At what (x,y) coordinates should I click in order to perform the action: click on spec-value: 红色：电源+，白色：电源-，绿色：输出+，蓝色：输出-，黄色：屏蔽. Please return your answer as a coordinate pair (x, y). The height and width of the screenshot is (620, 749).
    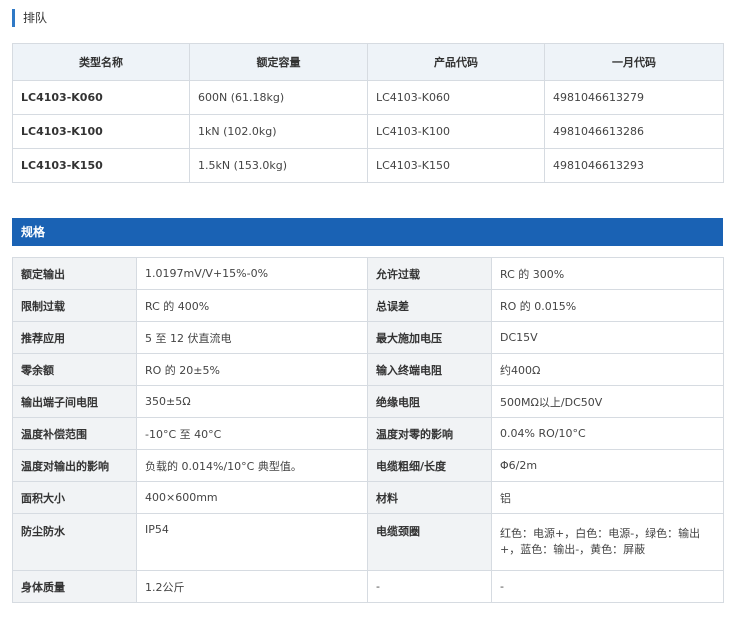
    Looking at the image, I should click on (607, 542).